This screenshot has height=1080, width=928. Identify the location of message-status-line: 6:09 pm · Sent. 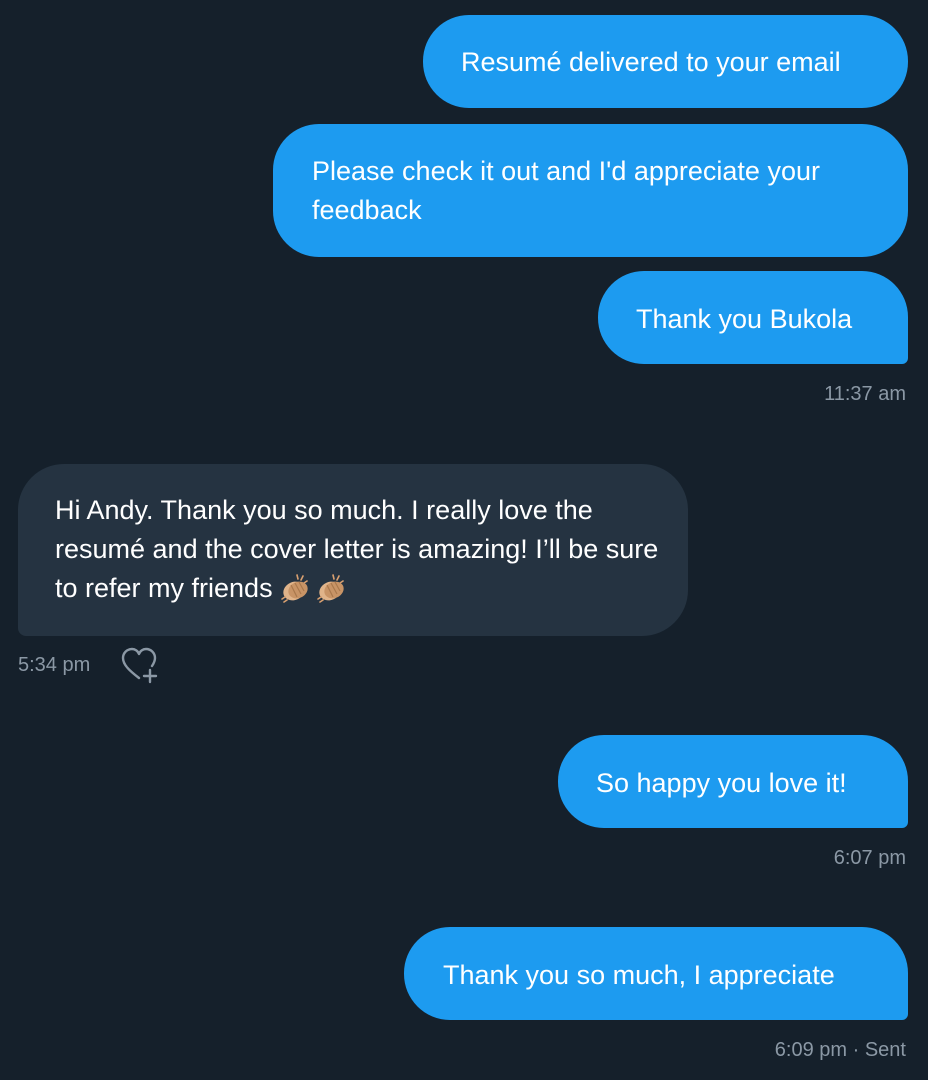
(840, 1050).